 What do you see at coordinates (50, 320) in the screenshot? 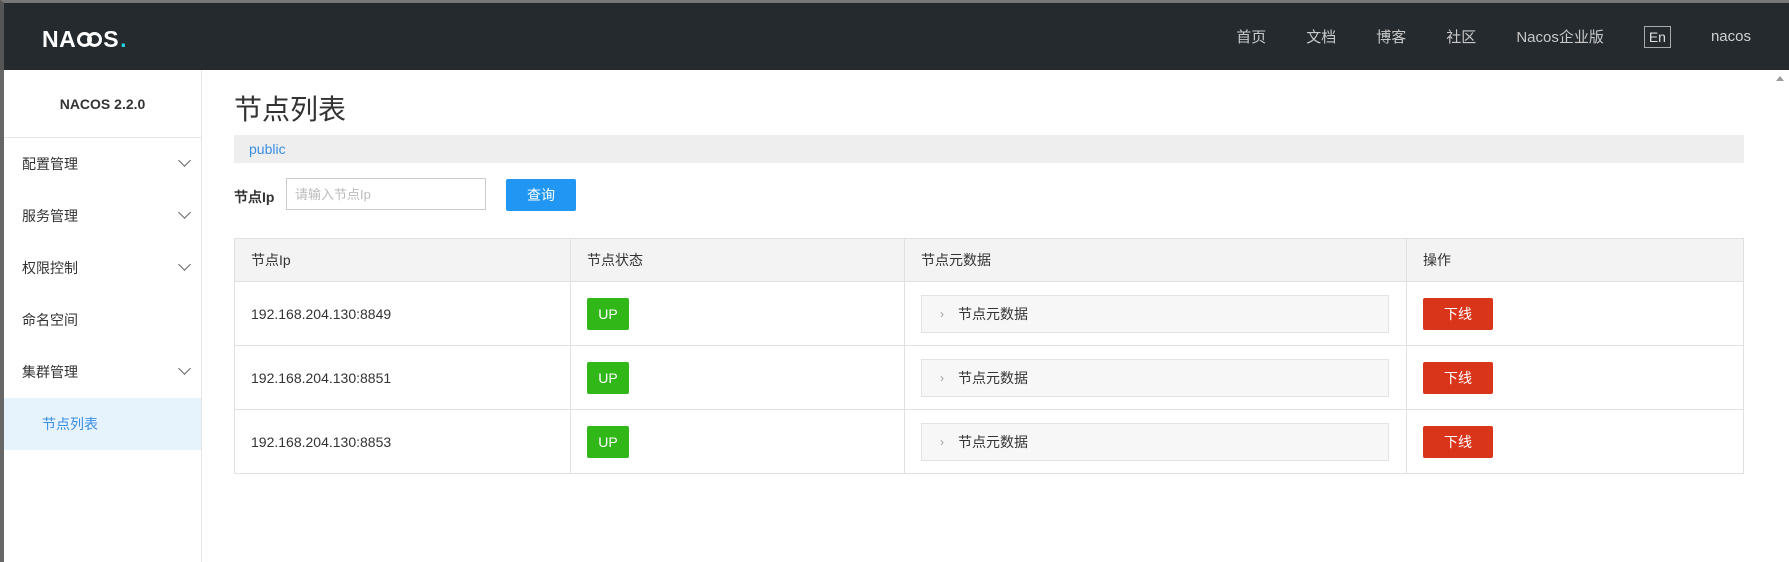
I see `sidebar-item-label: 命名空间` at bounding box center [50, 320].